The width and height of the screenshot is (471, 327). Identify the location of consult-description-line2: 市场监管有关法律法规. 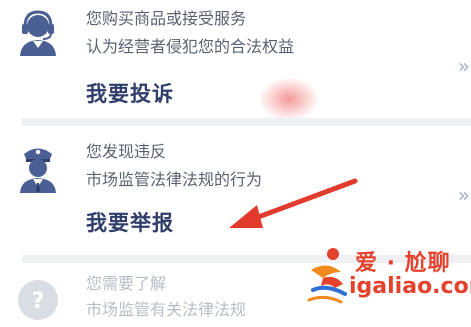
(166, 309).